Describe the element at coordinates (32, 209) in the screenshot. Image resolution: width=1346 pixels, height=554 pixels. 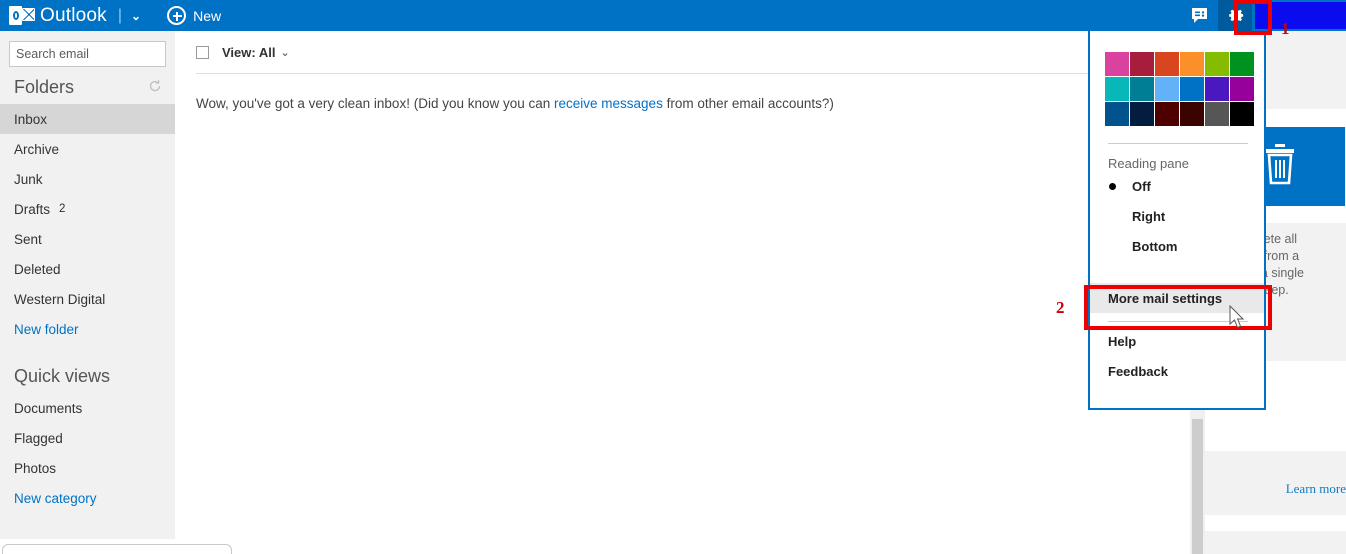
I see `folder-label: Drafts` at that location.